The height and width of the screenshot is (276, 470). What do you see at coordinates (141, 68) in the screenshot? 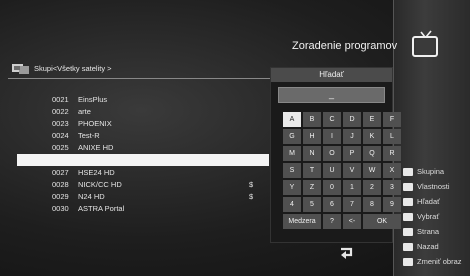
I see `group-selector: Skupi<Všetky satelity >` at bounding box center [141, 68].